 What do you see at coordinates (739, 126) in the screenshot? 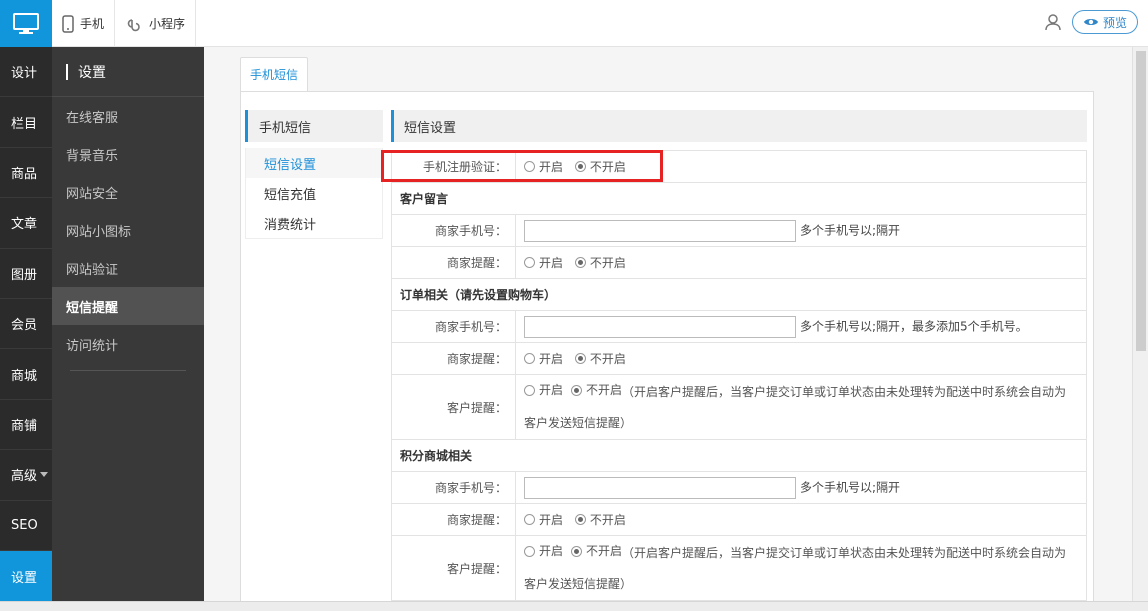
I see `content-title: 短信设置` at bounding box center [739, 126].